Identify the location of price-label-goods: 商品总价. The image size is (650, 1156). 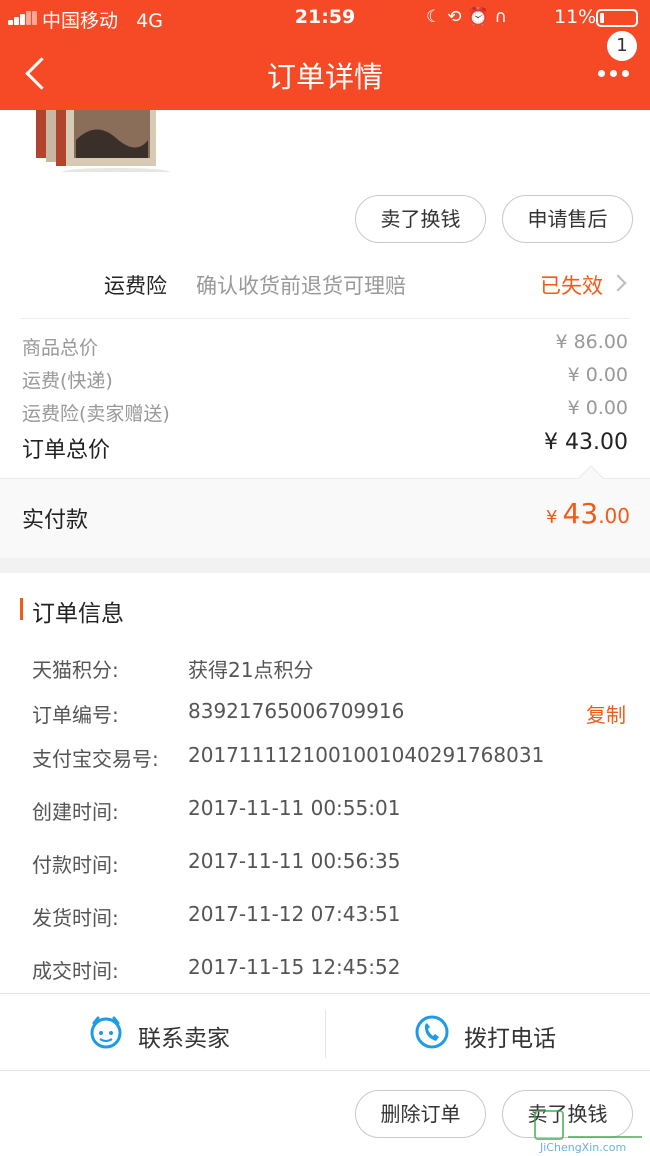
(60, 348).